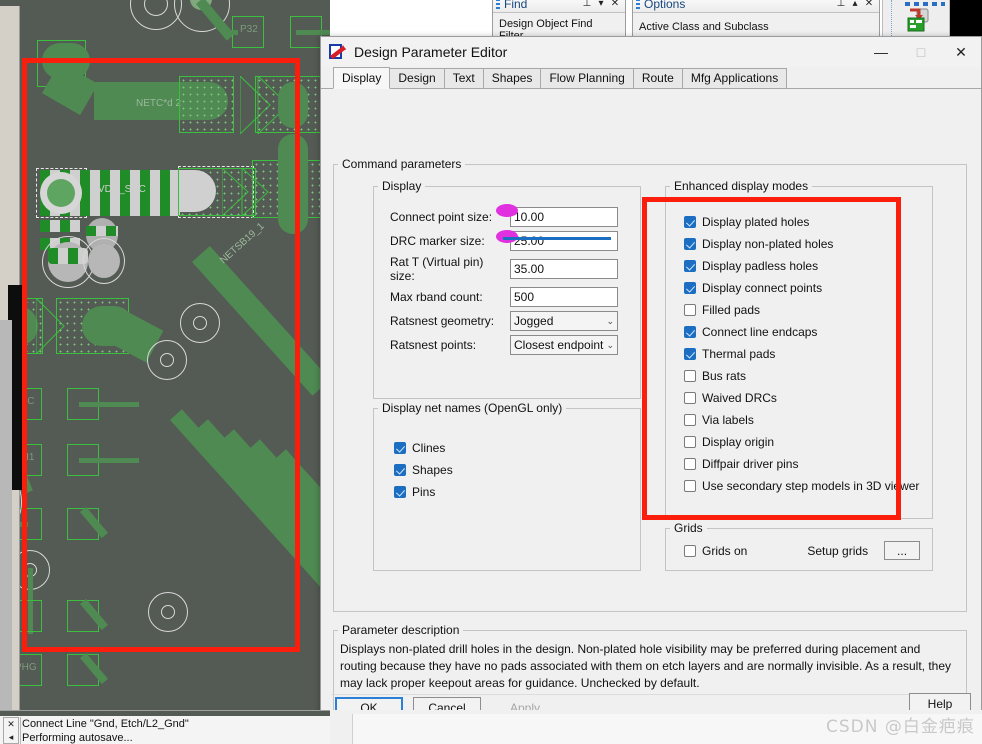  What do you see at coordinates (921, 52) in the screenshot?
I see `maximize-button: □` at bounding box center [921, 52].